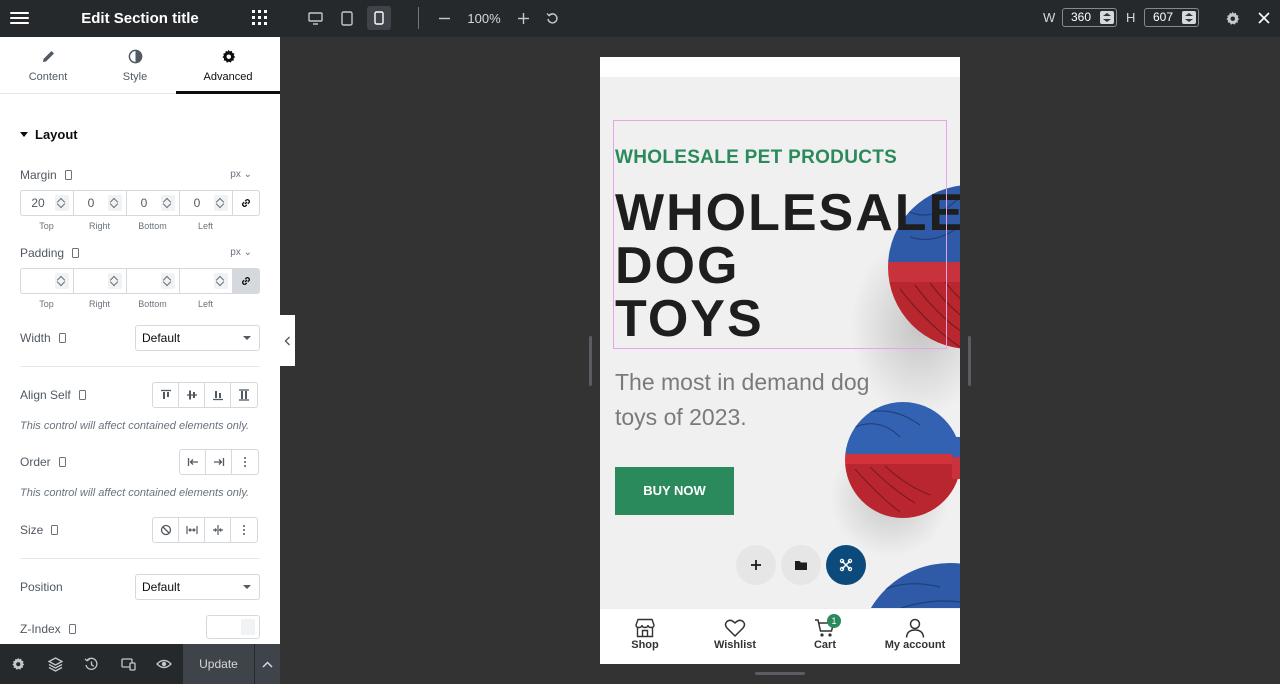 Image resolution: width=1280 pixels, height=684 pixels. Describe the element at coordinates (32, 530) in the screenshot. I see `size-label-text: Size` at that location.